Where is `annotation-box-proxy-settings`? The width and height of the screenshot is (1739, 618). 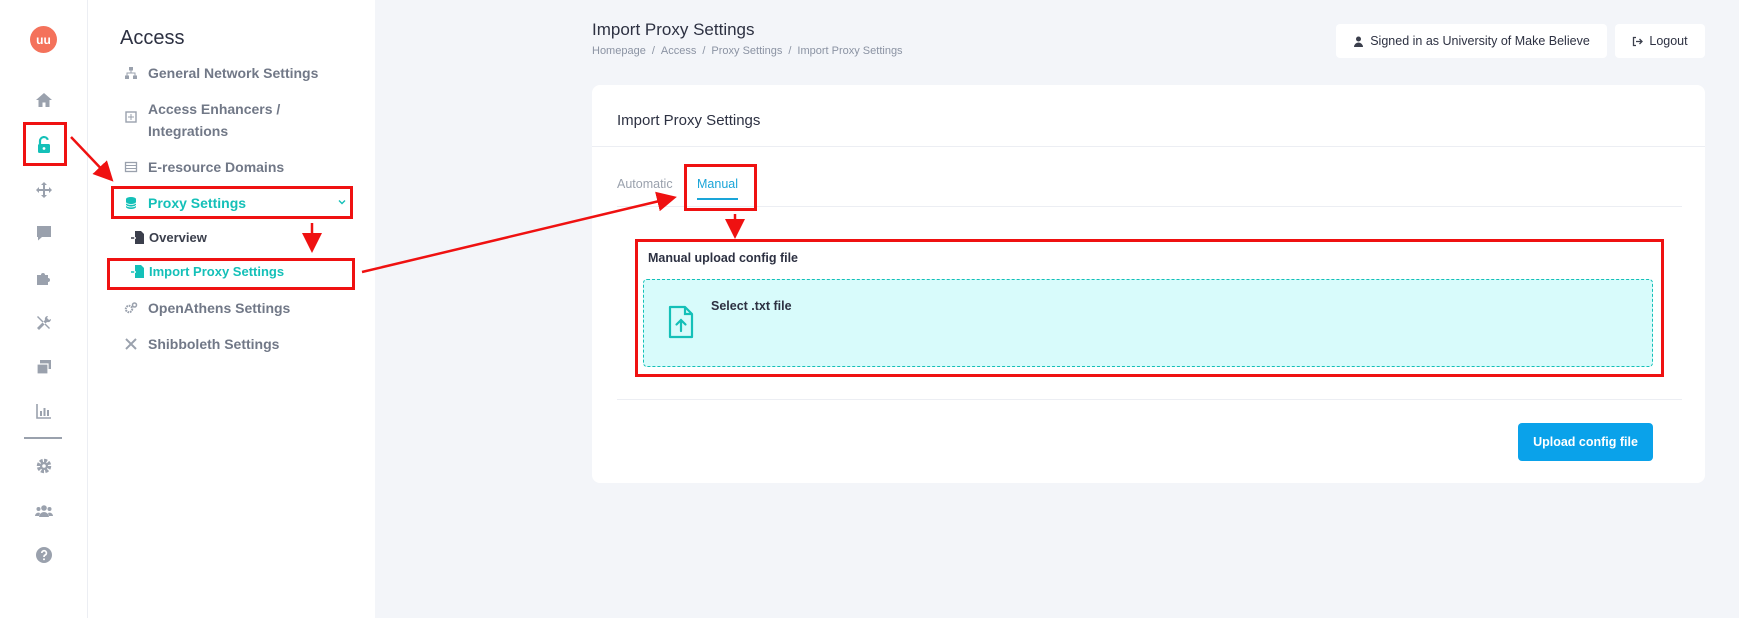 annotation-box-proxy-settings is located at coordinates (232, 202).